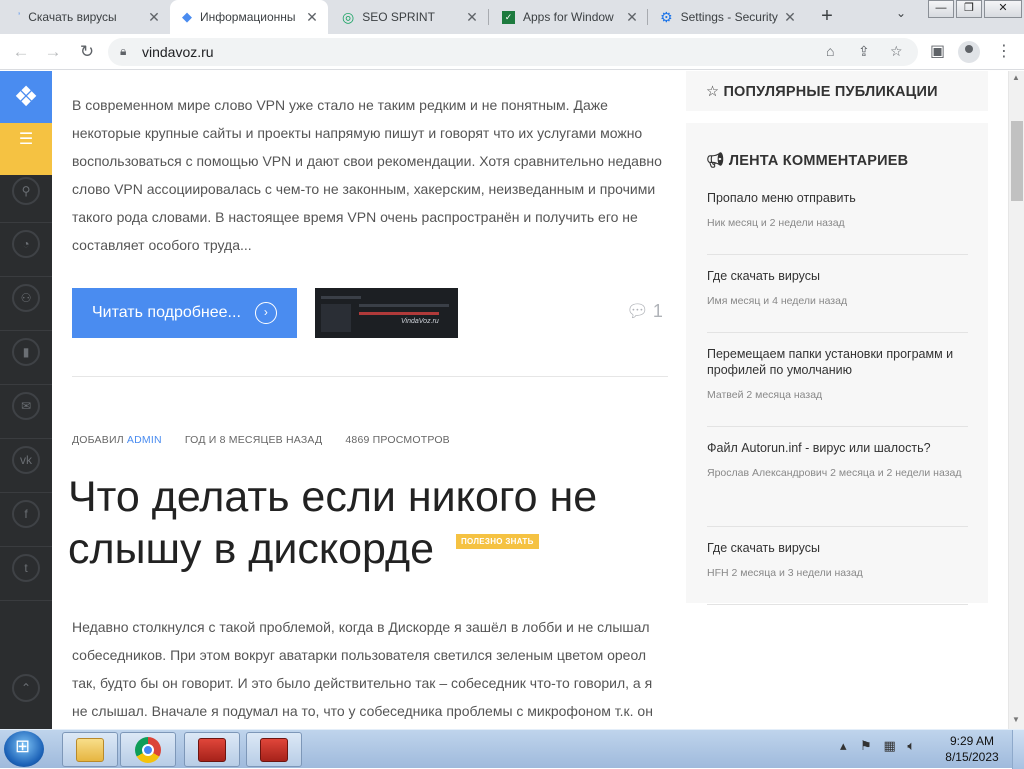 The width and height of the screenshot is (1024, 769). I want to click on share-icon: ⇪, so click(864, 51).